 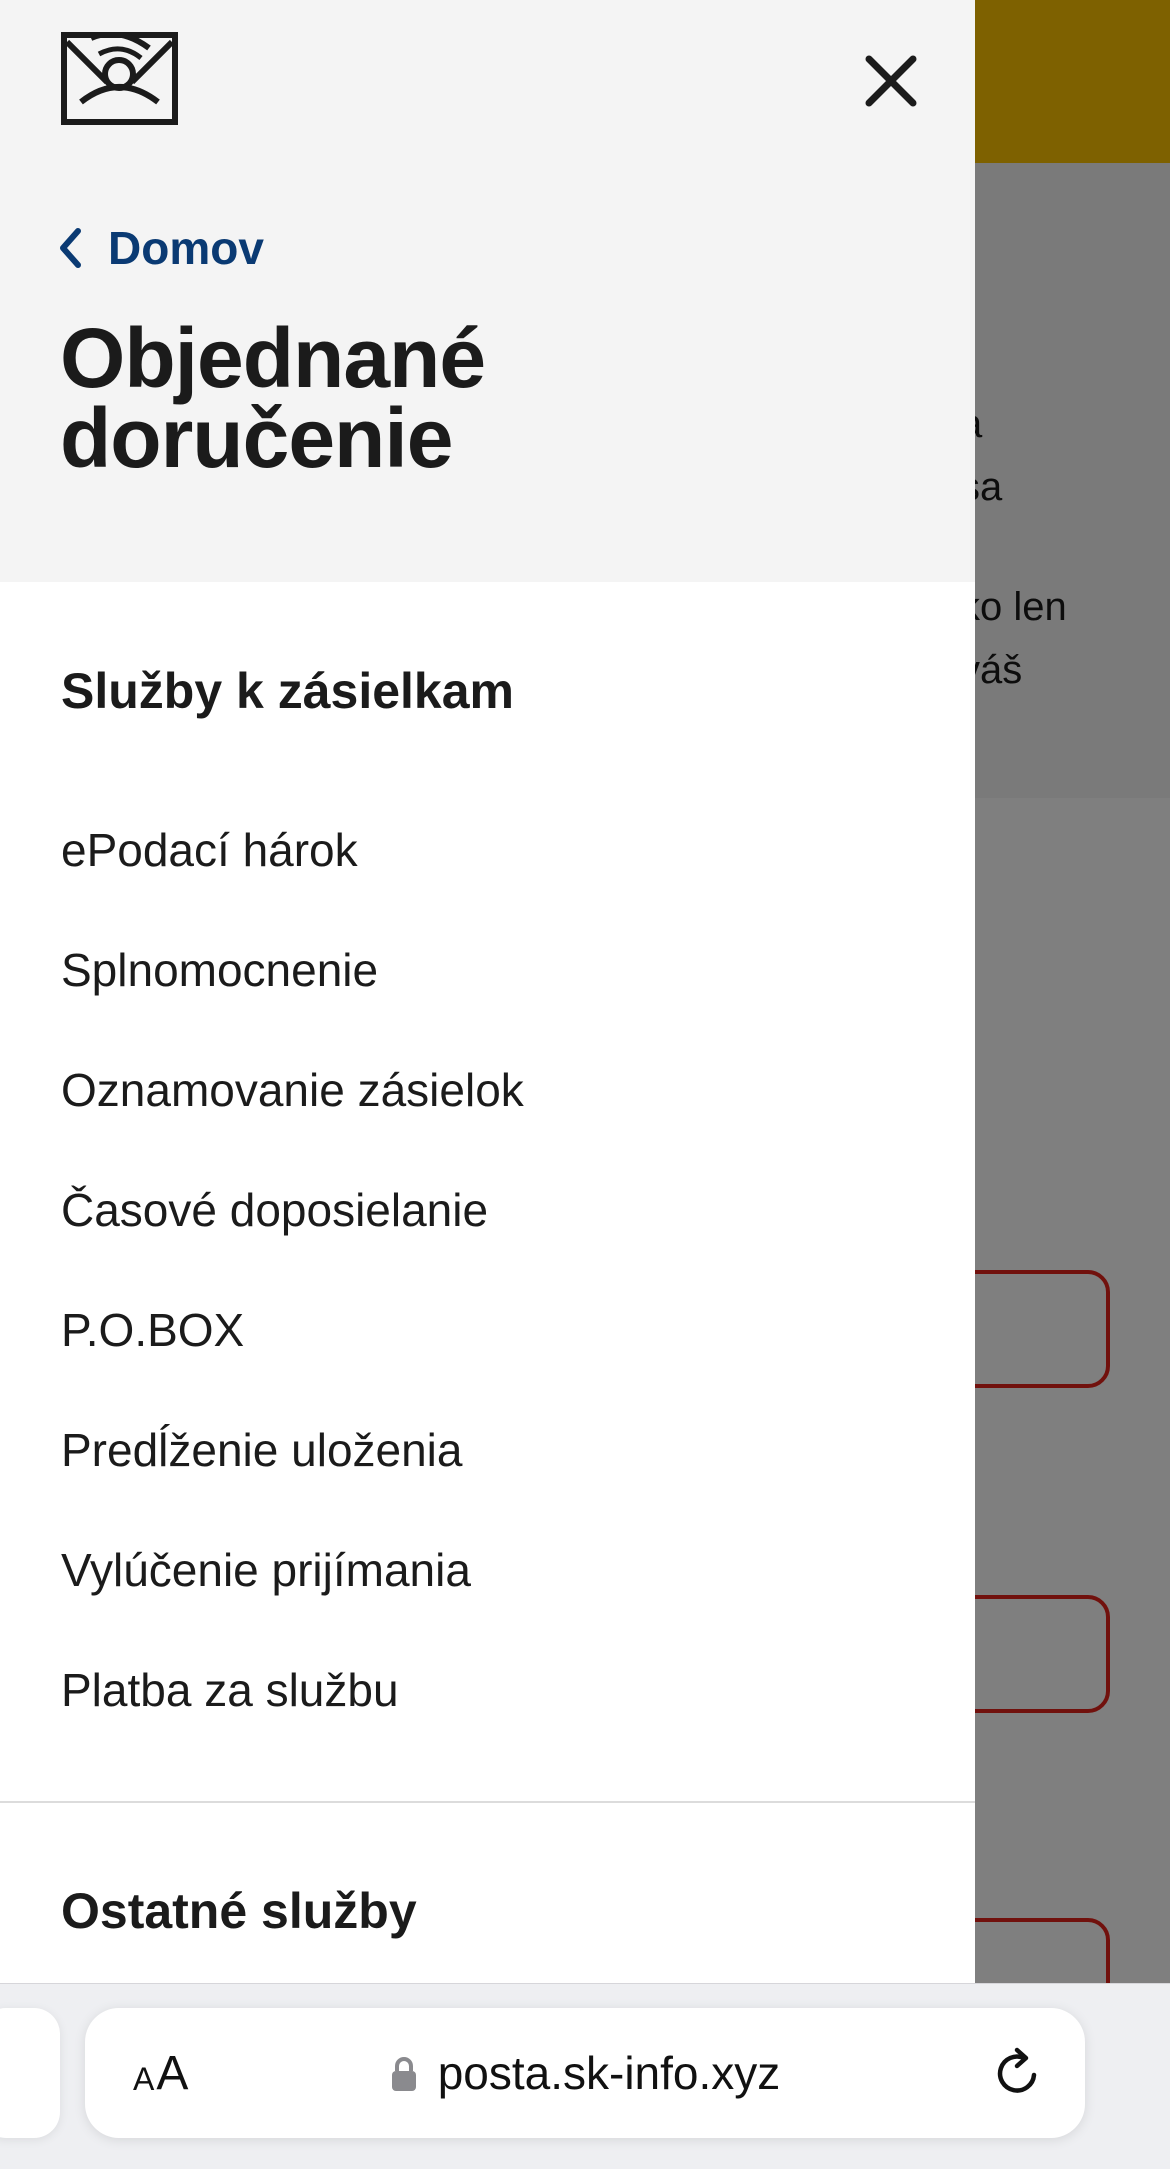 I want to click on page-title-line-2: doručenie, so click(x=256, y=438).